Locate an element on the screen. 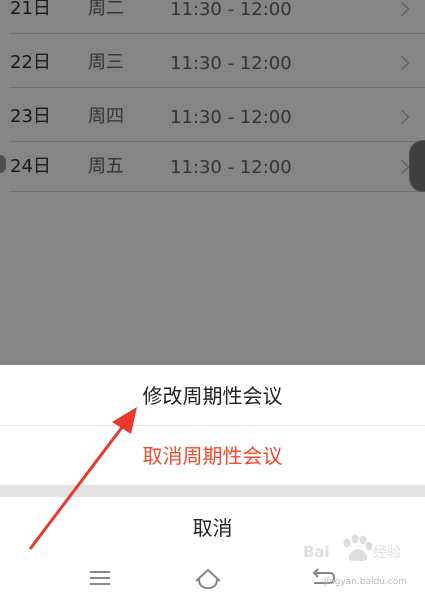 This screenshot has width=425, height=597. cancel-button: 取消 is located at coordinates (212, 527).